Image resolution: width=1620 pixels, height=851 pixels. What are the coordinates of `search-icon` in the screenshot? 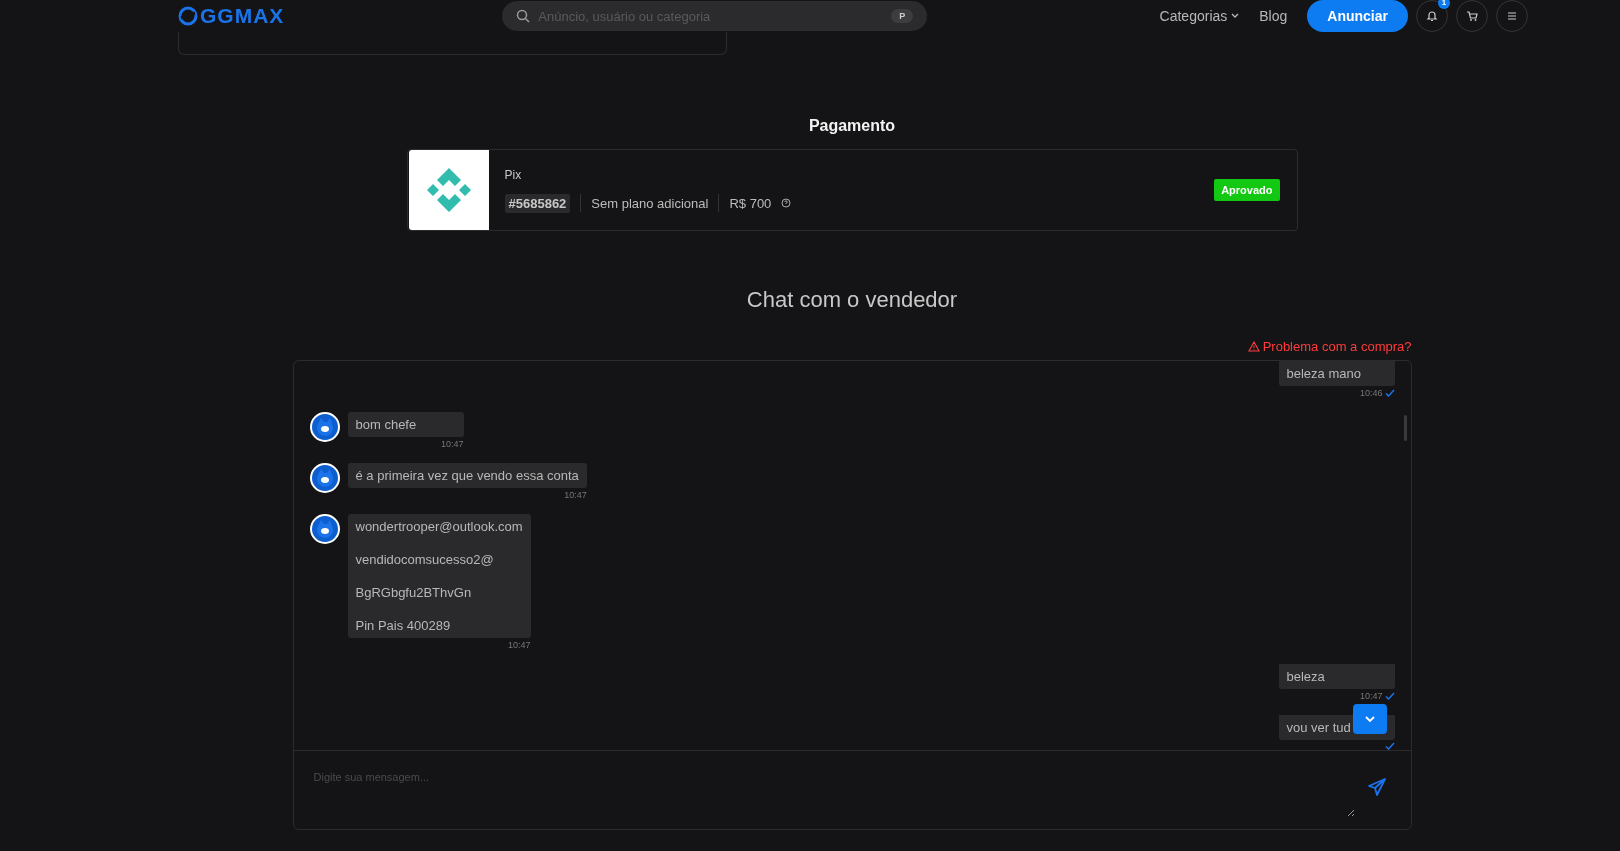 It's located at (523, 16).